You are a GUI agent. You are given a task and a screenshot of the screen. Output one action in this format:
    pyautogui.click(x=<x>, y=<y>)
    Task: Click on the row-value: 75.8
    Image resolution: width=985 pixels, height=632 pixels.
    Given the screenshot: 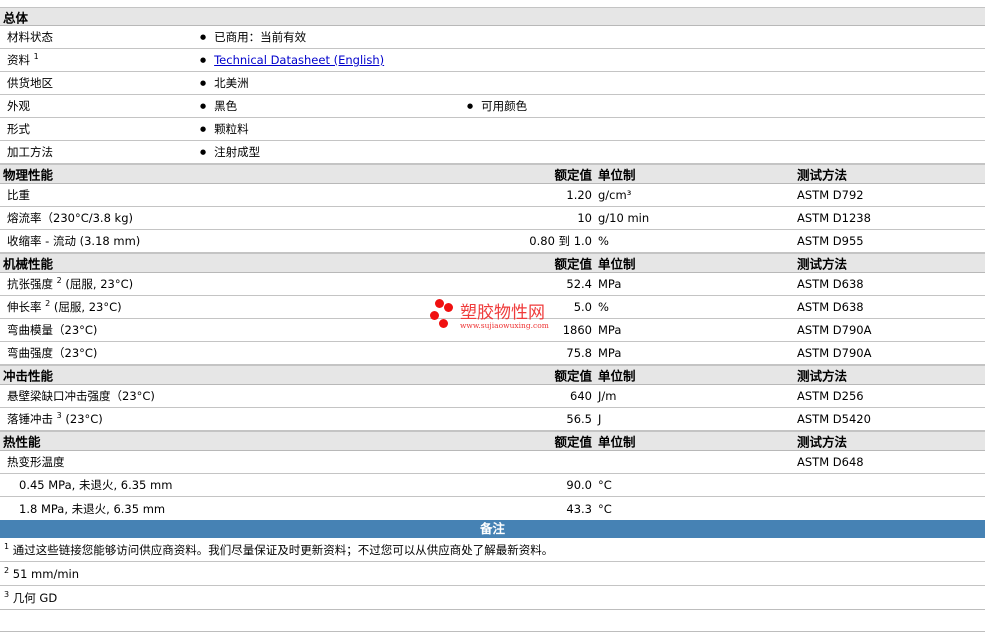 What is the action you would take?
    pyautogui.click(x=579, y=353)
    